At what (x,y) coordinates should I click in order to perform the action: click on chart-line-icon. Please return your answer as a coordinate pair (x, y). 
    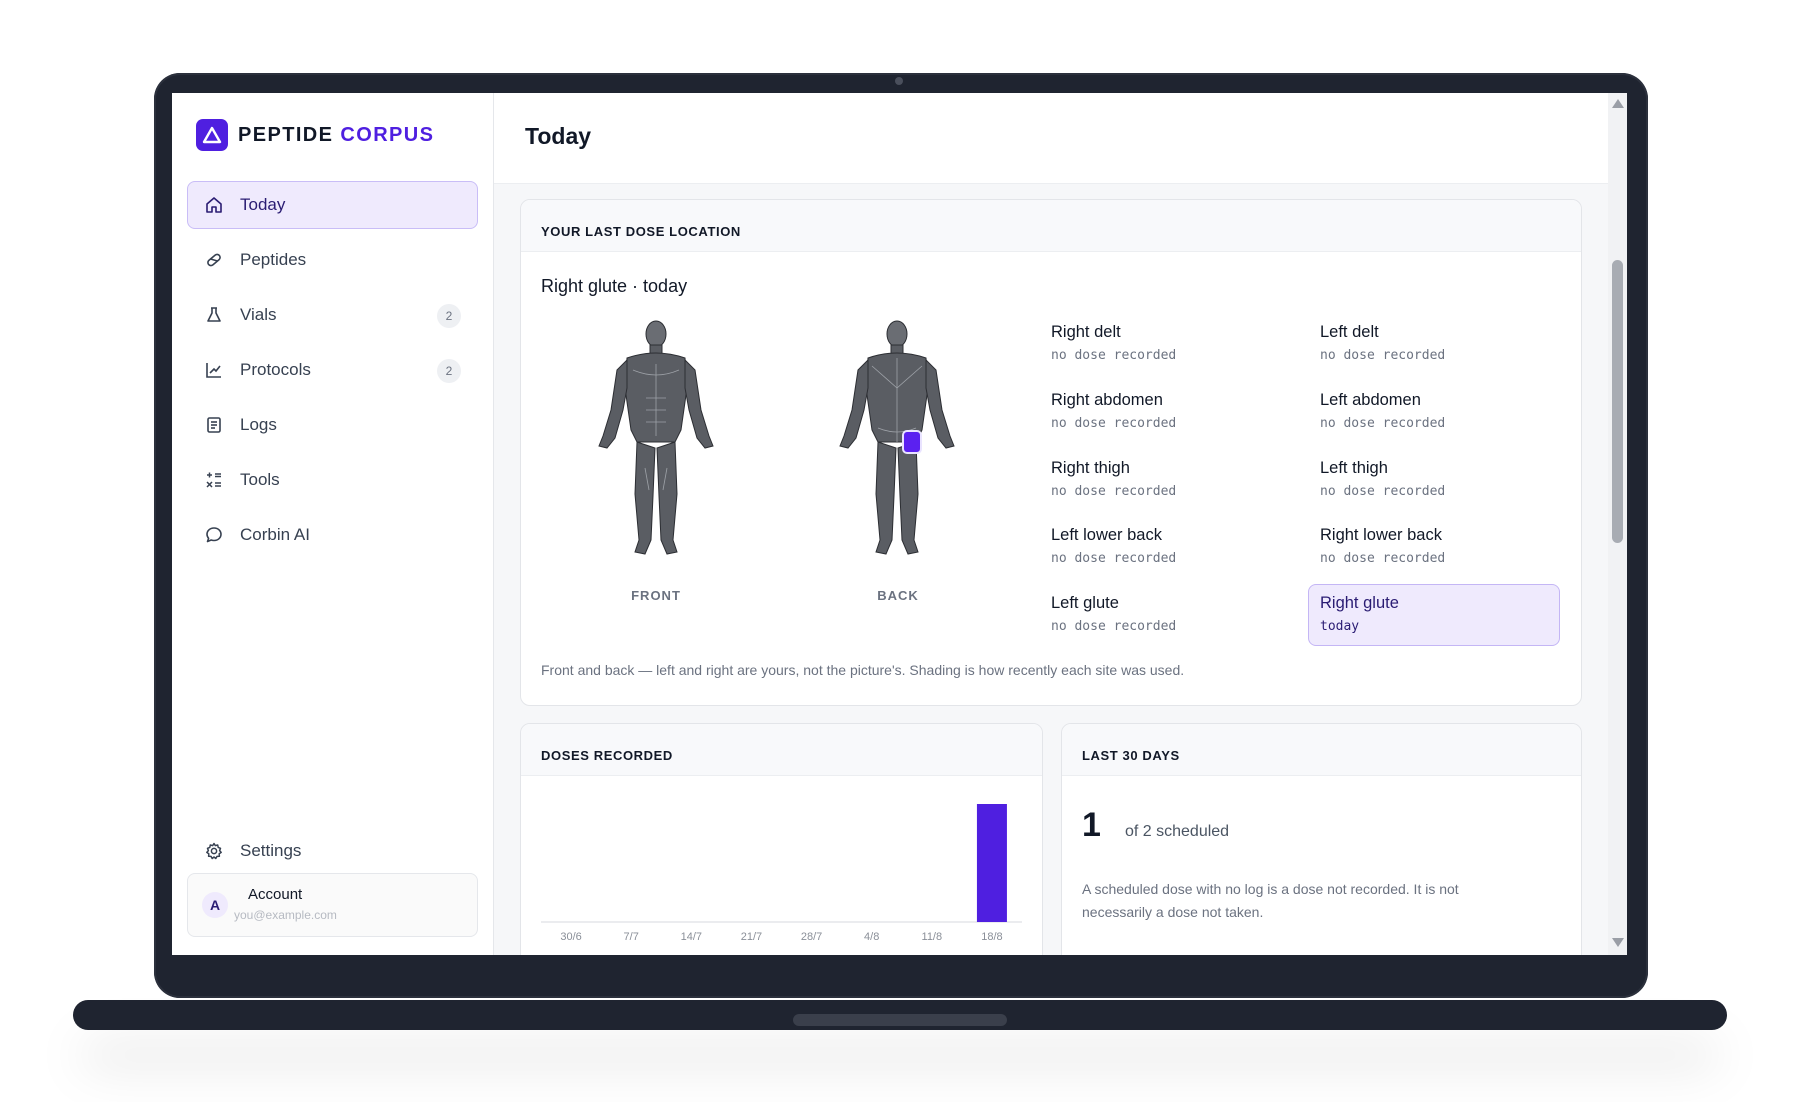
    Looking at the image, I should click on (214, 370).